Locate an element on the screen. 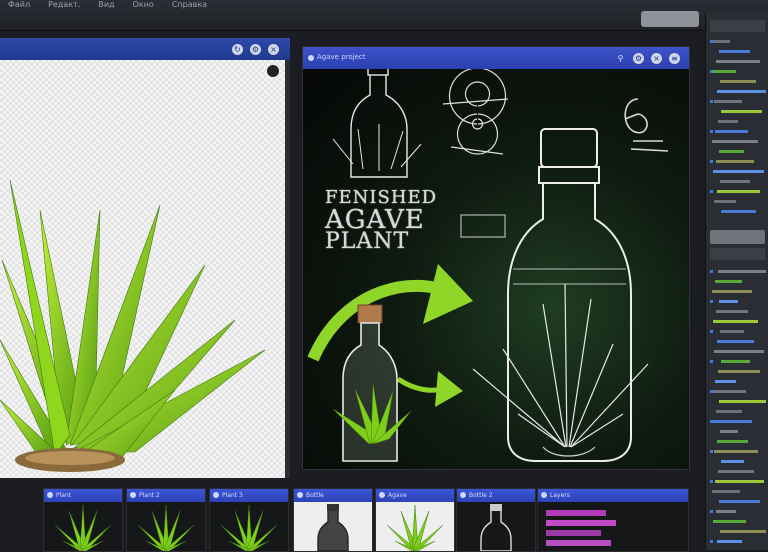  menu-icon: ≡ is located at coordinates (674, 58).